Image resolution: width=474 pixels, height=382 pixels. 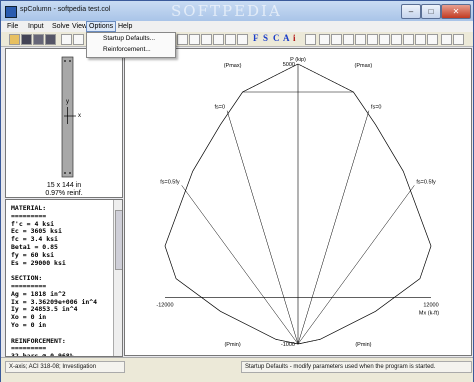 I want to click on info-line: fy = 60 ksi, so click(x=33, y=254).